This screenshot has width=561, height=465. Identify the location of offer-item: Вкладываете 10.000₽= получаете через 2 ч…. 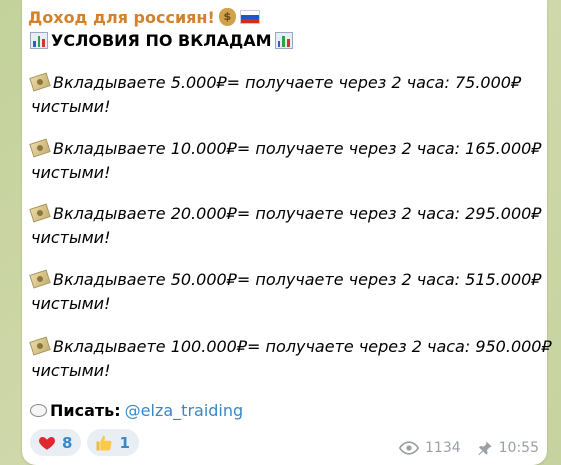
(285, 161).